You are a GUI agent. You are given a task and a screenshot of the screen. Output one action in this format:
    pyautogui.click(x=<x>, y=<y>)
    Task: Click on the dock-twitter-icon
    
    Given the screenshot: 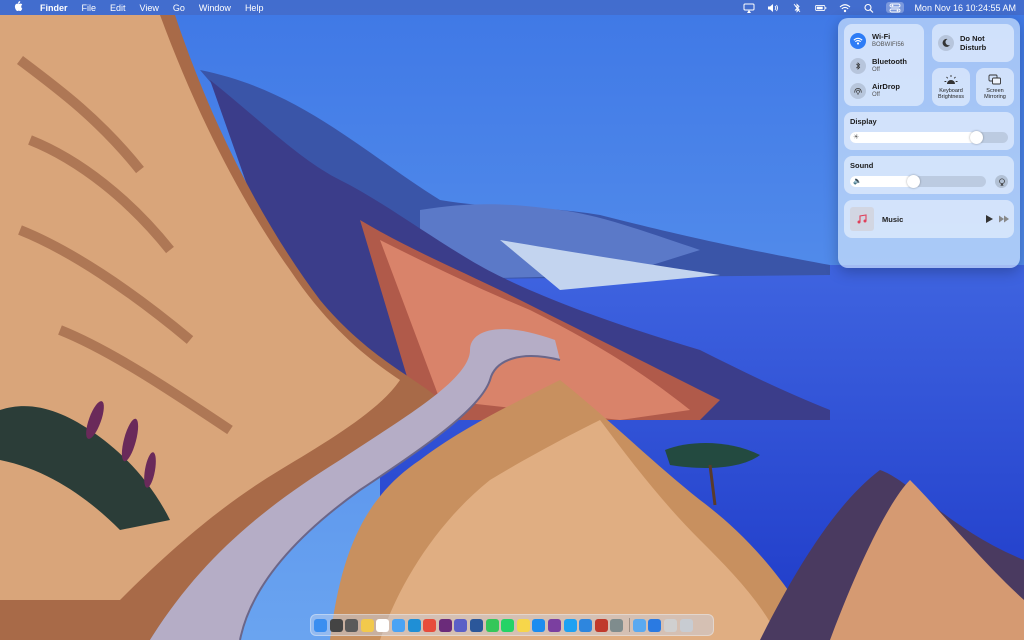 What is the action you would take?
    pyautogui.click(x=570, y=625)
    